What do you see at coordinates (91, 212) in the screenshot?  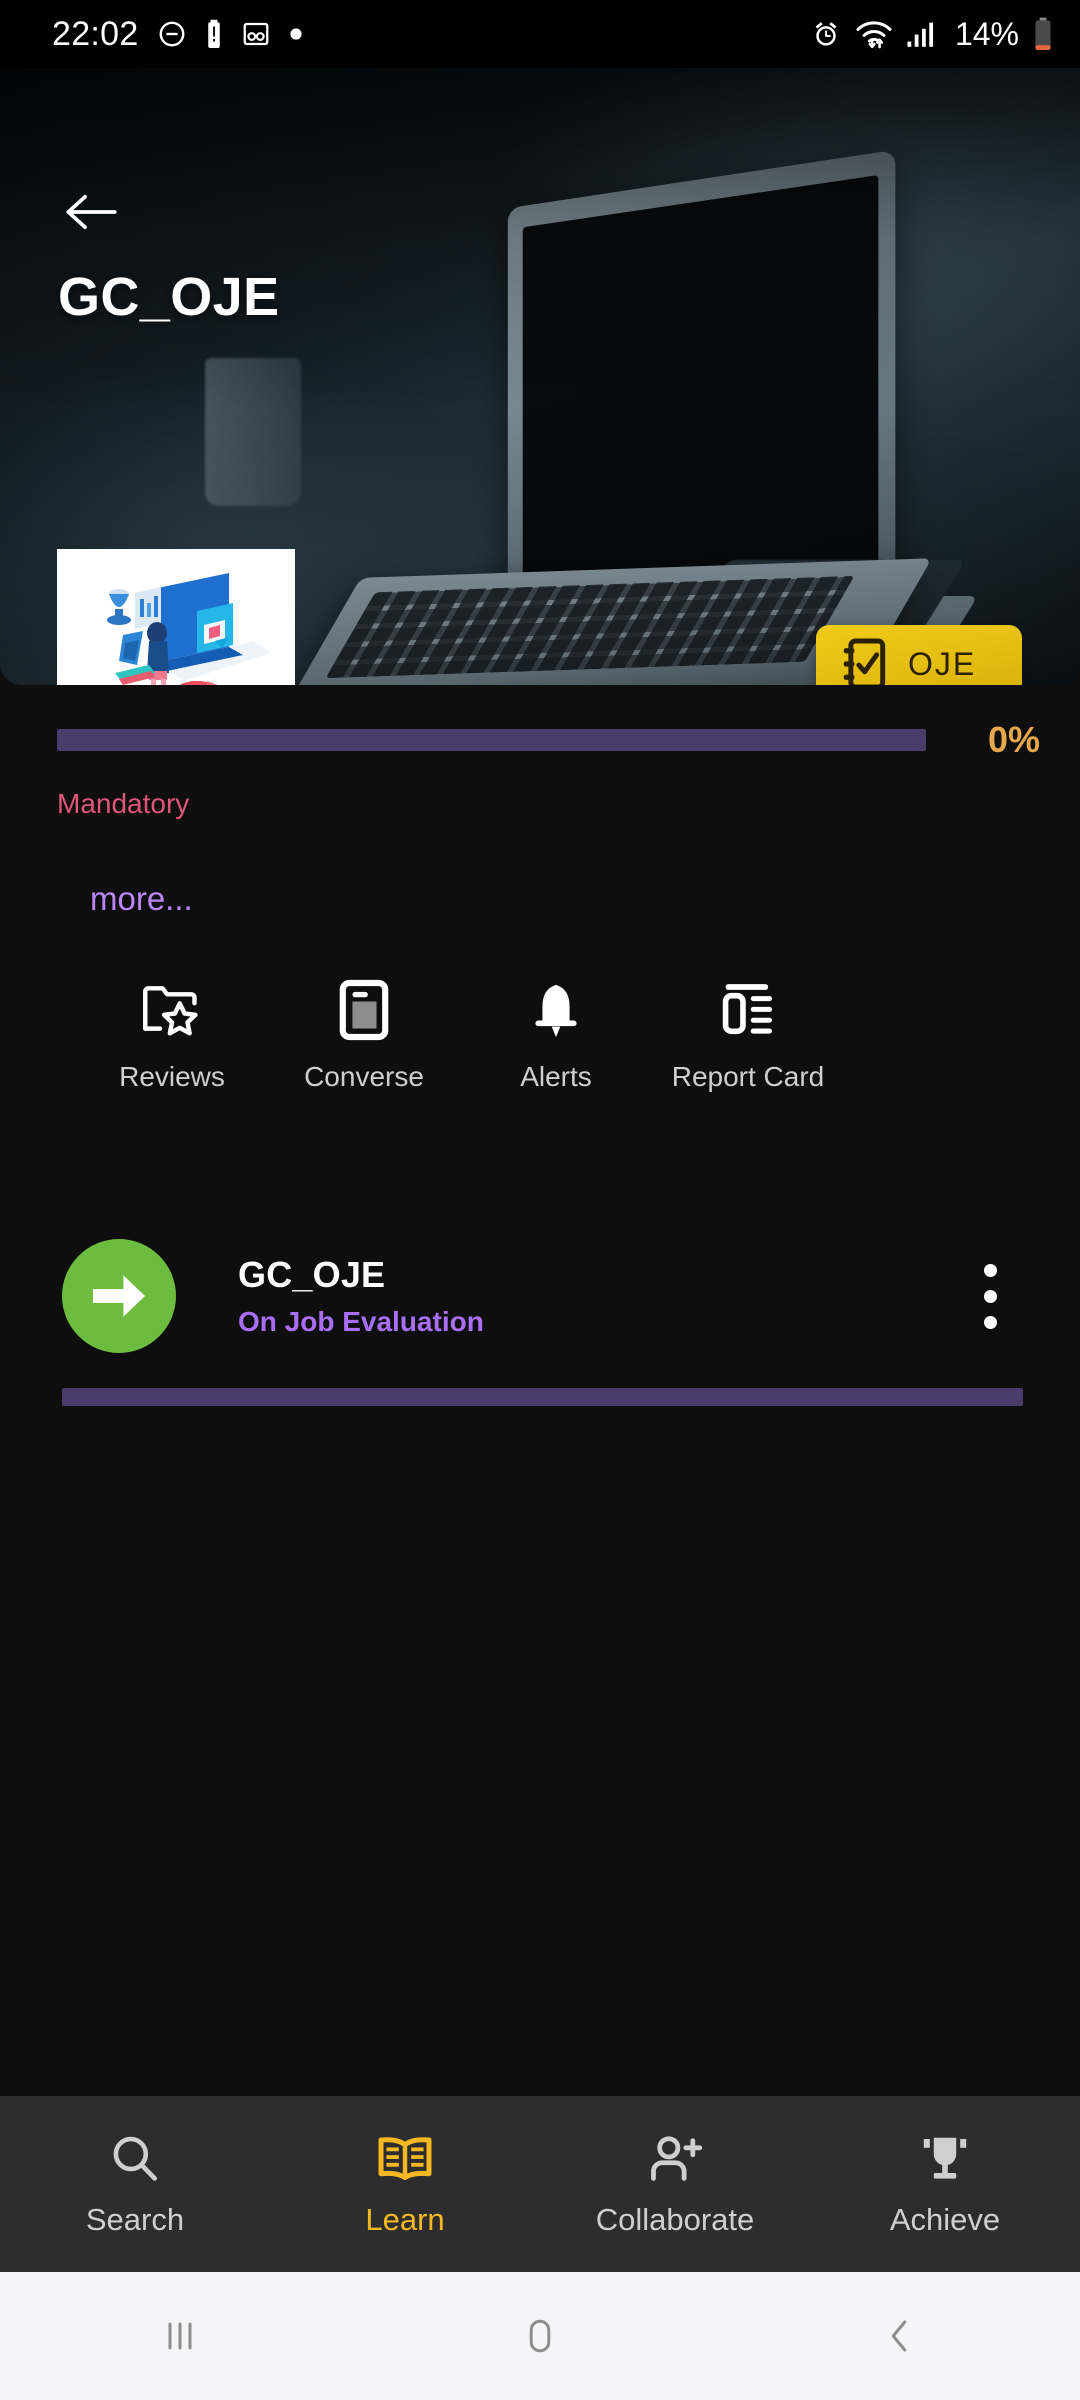 I see `back-arrow-icon` at bounding box center [91, 212].